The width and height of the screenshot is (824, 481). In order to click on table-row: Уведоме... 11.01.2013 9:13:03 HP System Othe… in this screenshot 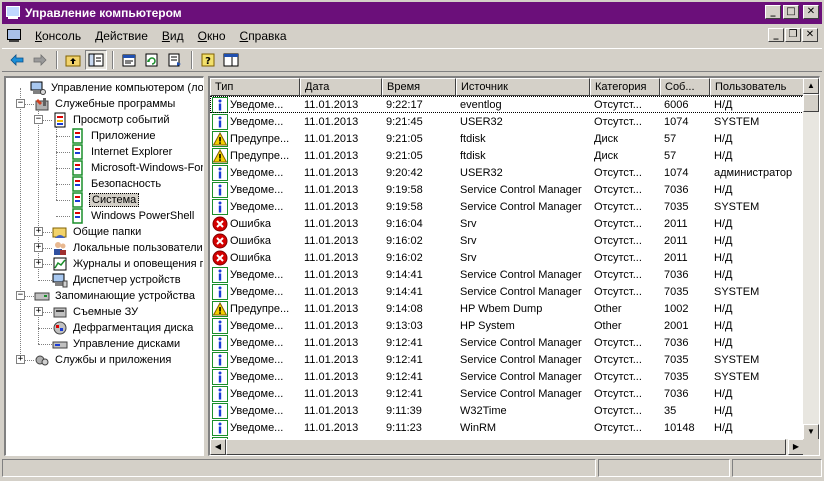, I will do `click(508, 325)`.